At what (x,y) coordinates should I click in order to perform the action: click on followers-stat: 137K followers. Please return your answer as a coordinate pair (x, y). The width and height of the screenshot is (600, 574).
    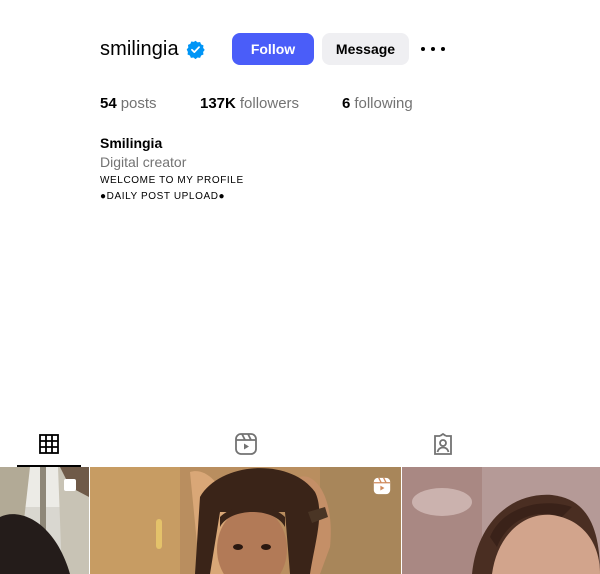
    Looking at the image, I should click on (249, 103).